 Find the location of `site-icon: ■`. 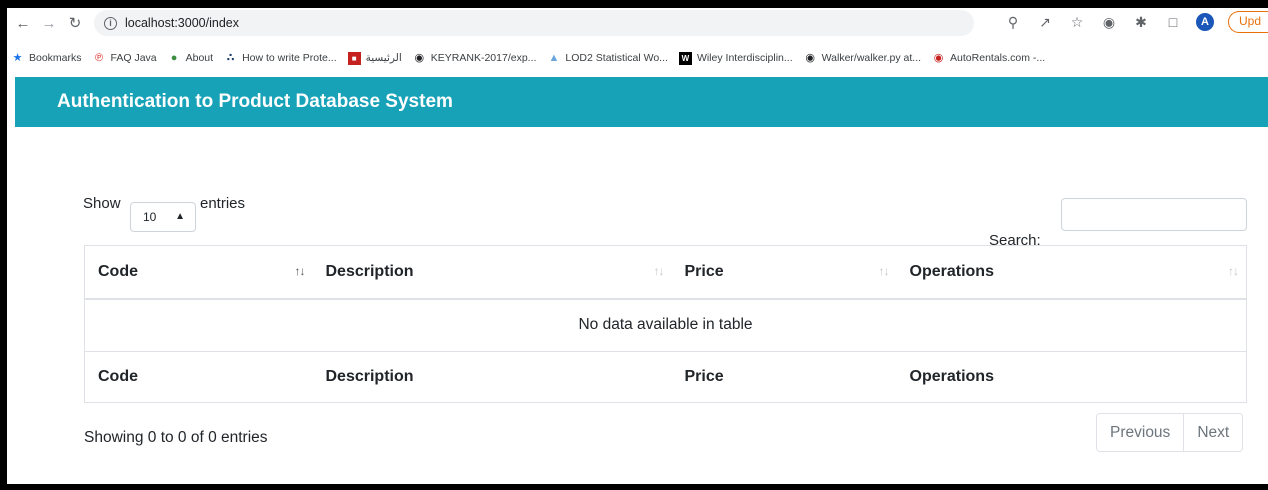

site-icon: ■ is located at coordinates (354, 58).